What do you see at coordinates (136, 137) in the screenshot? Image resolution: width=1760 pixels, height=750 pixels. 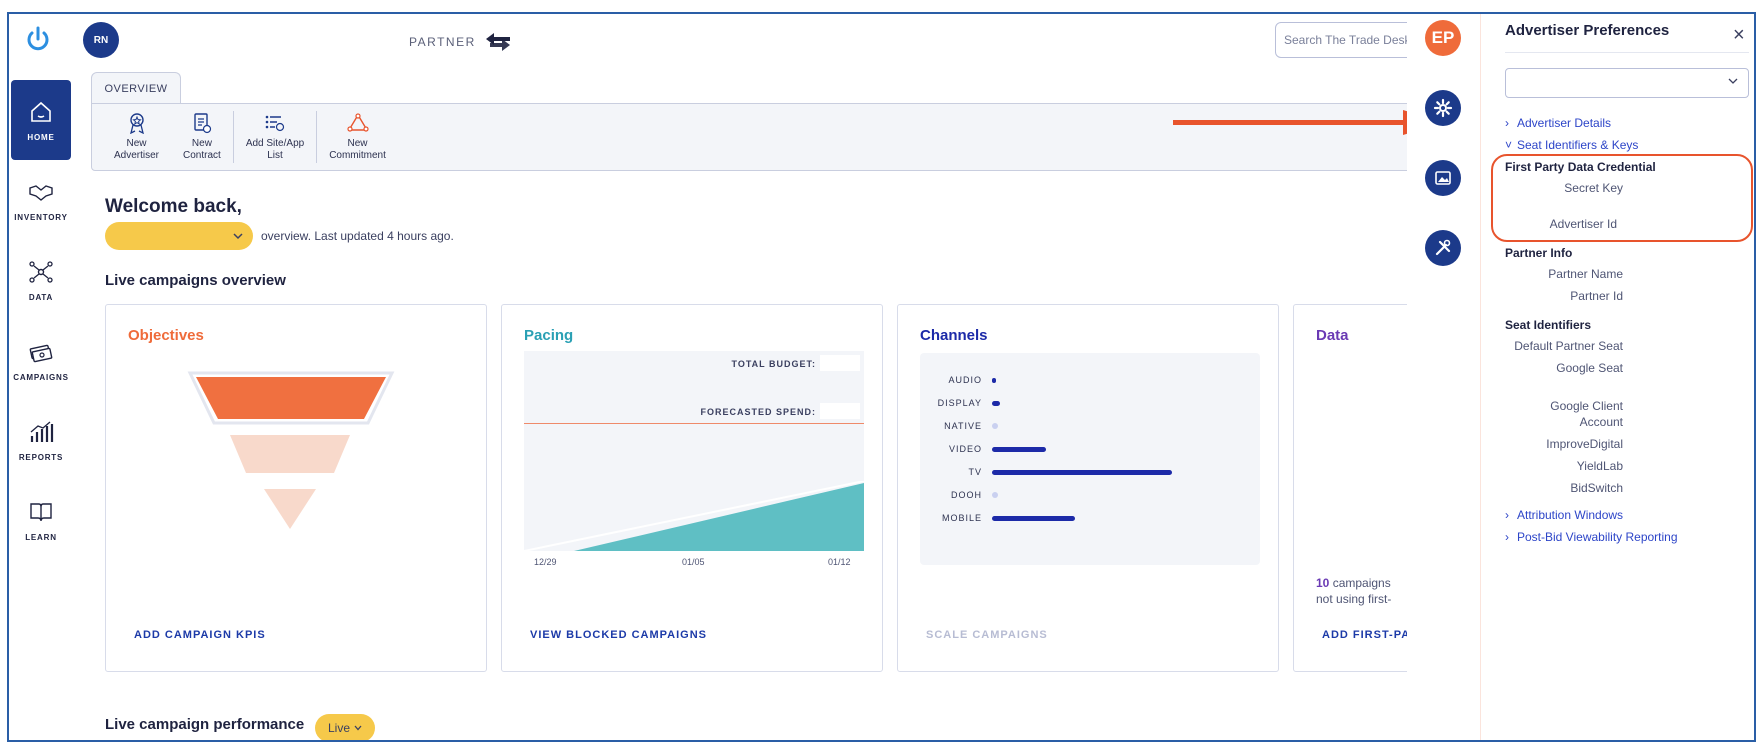 I see `new-advertiser-button: New Advertiser` at bounding box center [136, 137].